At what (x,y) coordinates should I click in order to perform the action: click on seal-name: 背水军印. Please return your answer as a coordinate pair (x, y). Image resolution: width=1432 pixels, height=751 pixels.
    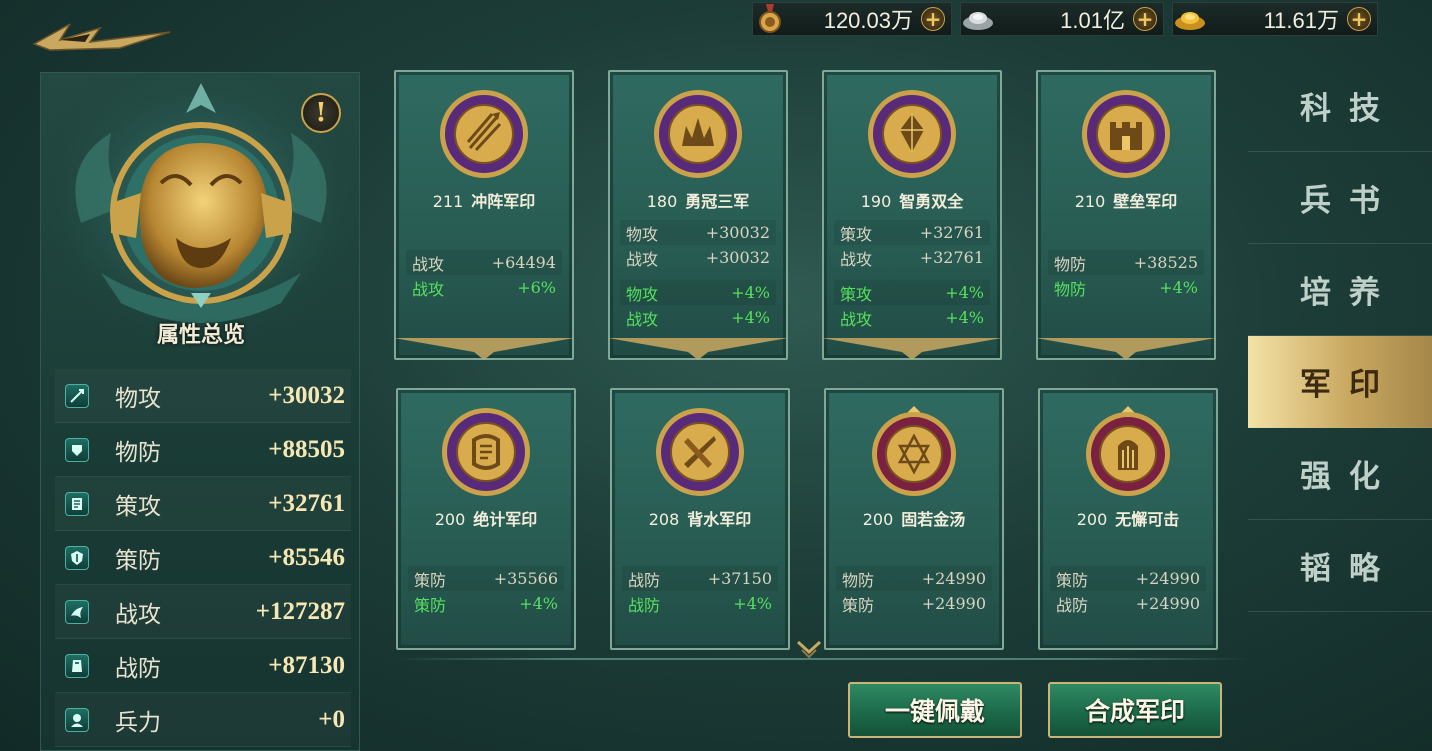
    Looking at the image, I should click on (719, 519).